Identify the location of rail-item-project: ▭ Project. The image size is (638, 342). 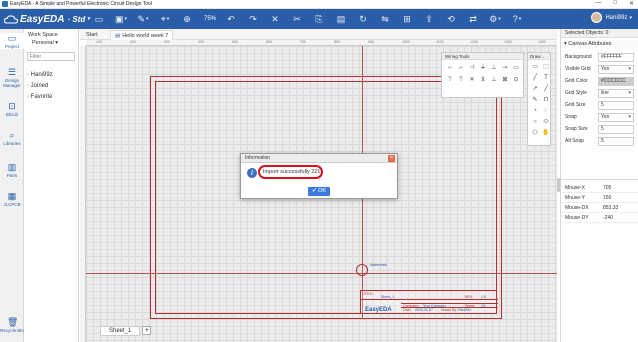
(12, 41).